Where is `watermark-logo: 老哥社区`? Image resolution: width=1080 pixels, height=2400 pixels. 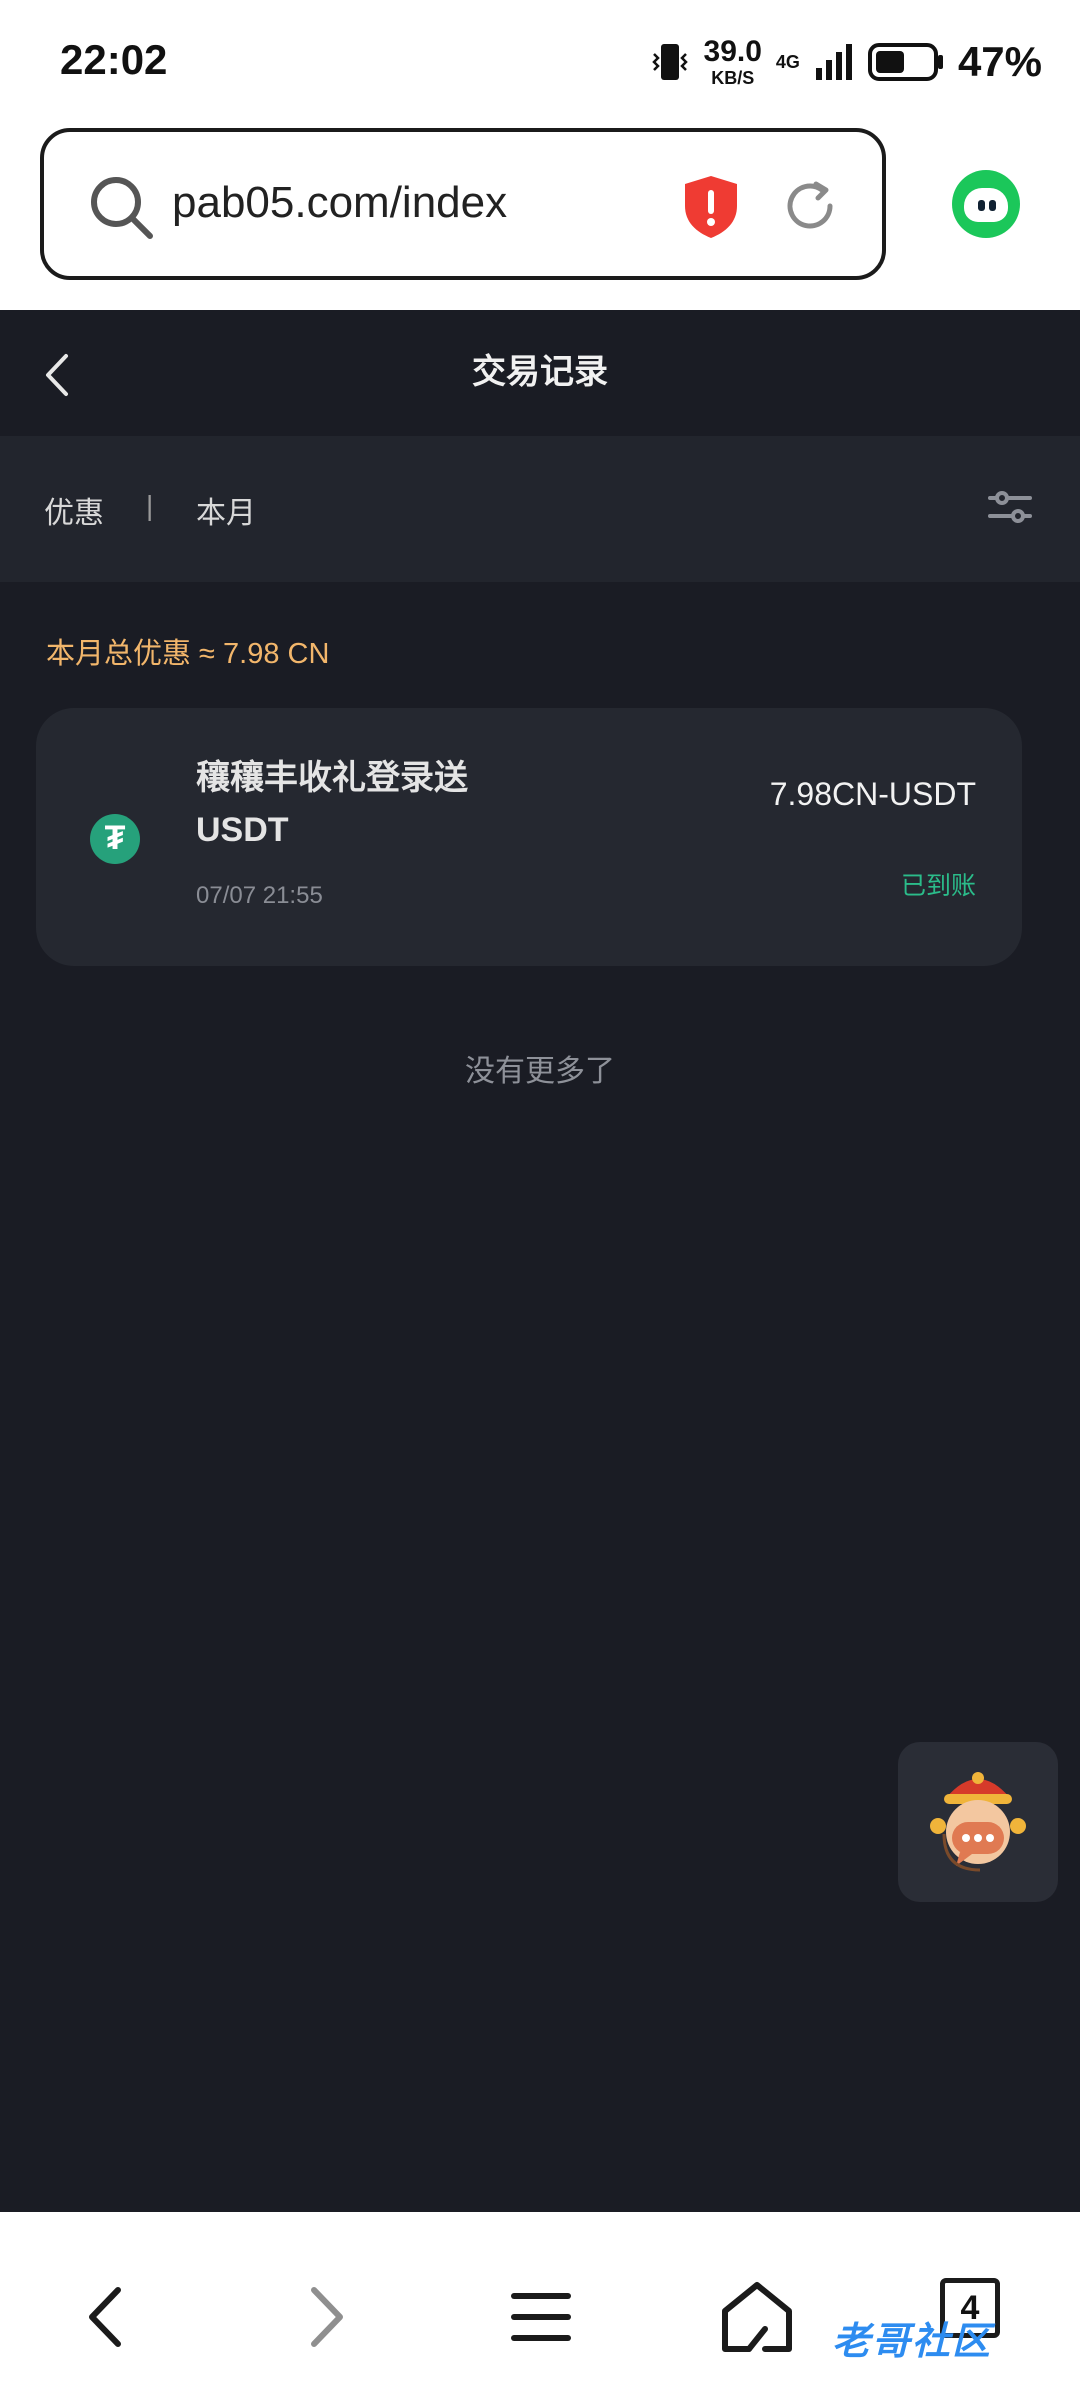
watermark-logo: 老哥社区 is located at coordinates (912, 2341).